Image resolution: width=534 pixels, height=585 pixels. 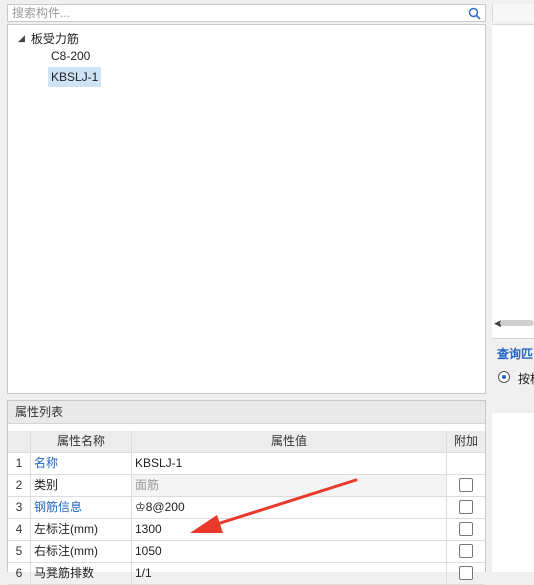 What do you see at coordinates (237, 13) in the screenshot?
I see `search-input` at bounding box center [237, 13].